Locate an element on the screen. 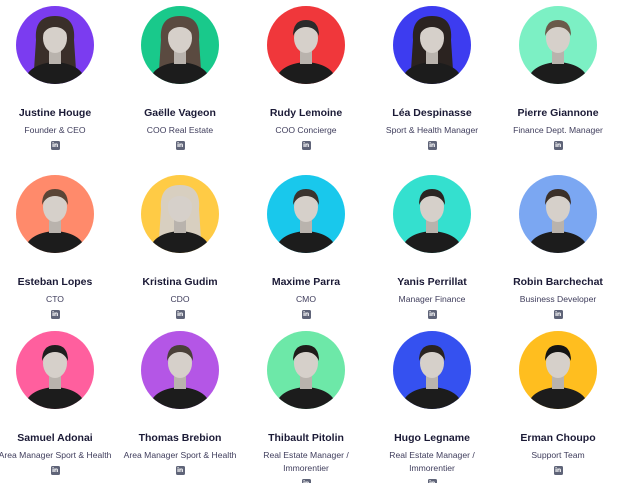 This screenshot has width=622, height=483. member-role: Support Team is located at coordinates (558, 455).